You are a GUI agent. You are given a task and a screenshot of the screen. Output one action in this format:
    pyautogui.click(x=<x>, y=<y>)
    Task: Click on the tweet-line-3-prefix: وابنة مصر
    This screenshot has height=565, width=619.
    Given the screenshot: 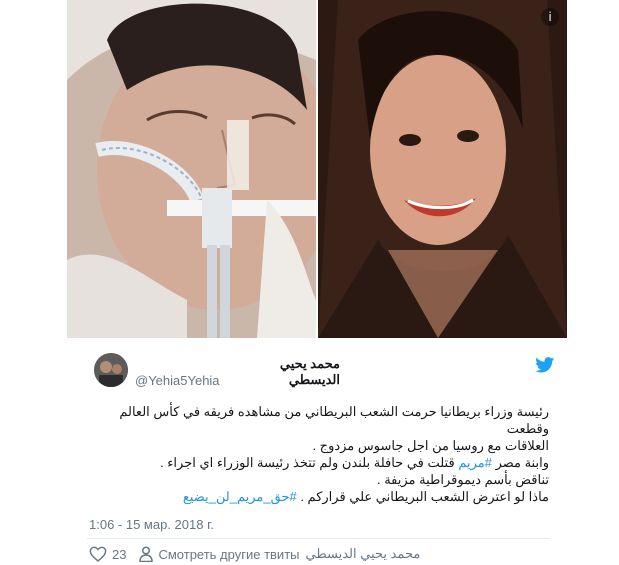 What is the action you would take?
    pyautogui.click(x=520, y=462)
    